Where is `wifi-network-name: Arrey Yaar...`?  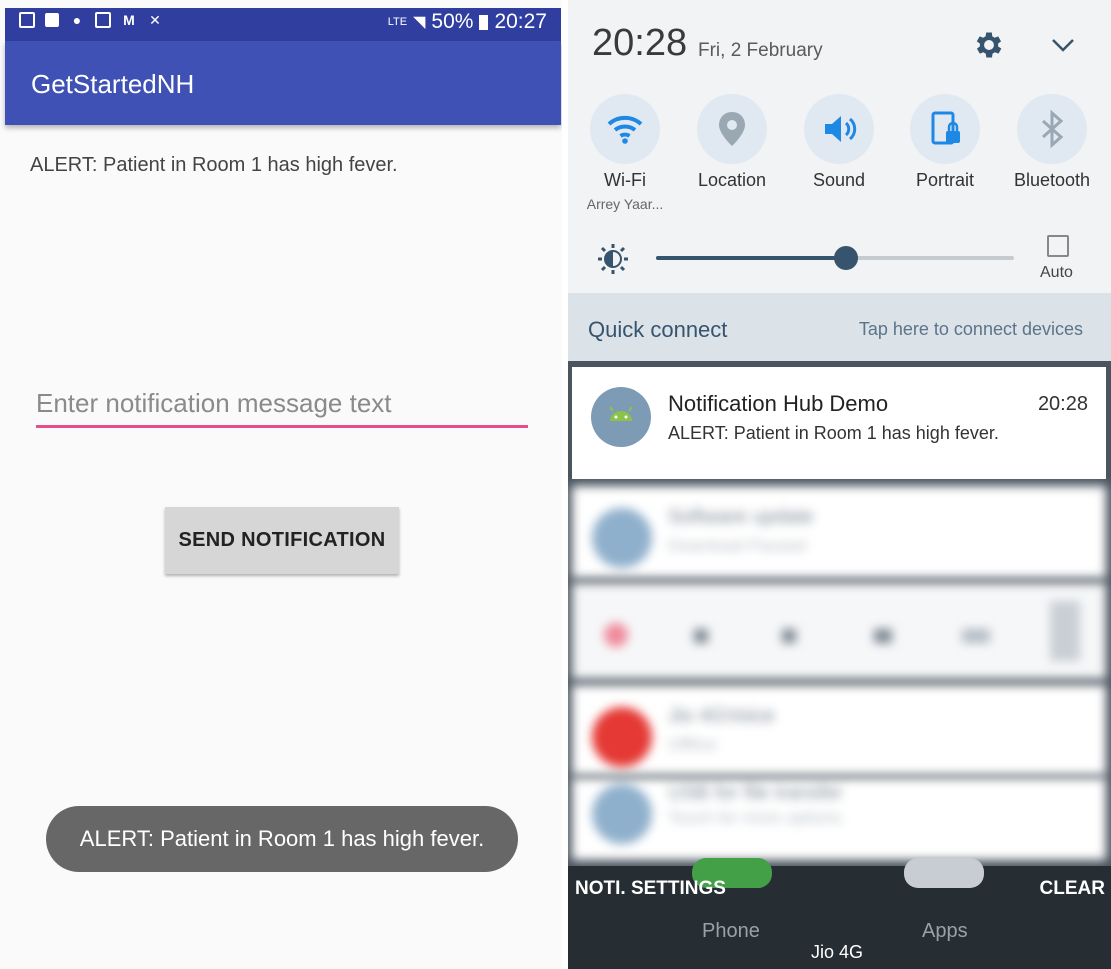
wifi-network-name: Arrey Yaar... is located at coordinates (625, 204).